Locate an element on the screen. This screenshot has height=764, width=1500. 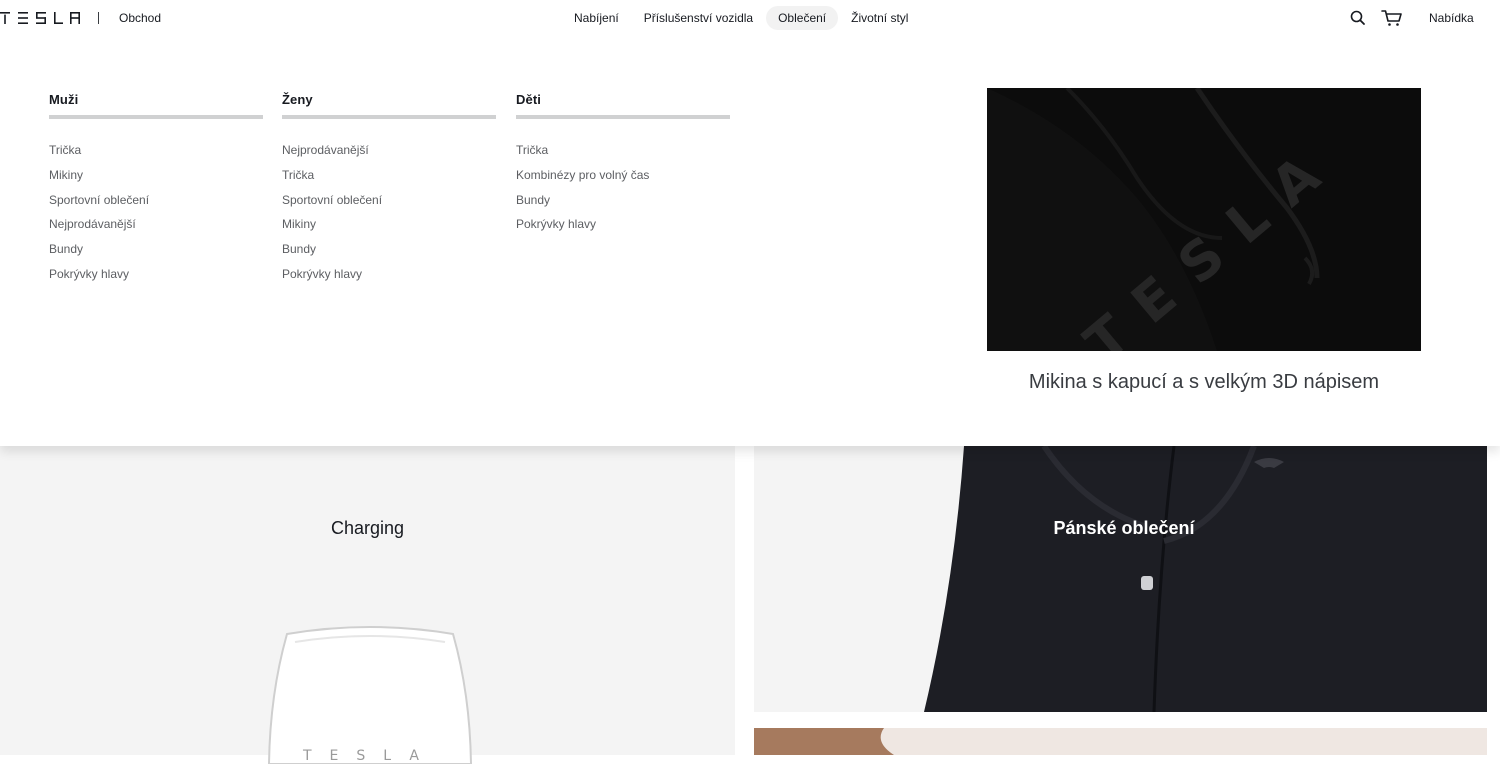
women-link-jackets: Bundy is located at coordinates (299, 249).